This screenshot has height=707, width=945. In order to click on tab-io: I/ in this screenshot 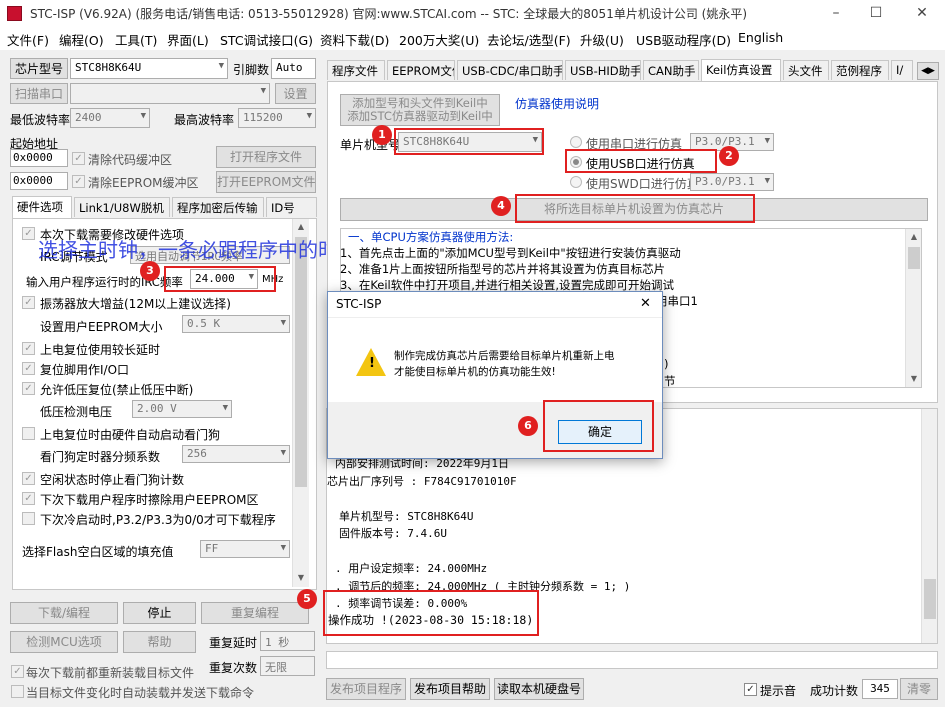, I will do `click(902, 70)`.